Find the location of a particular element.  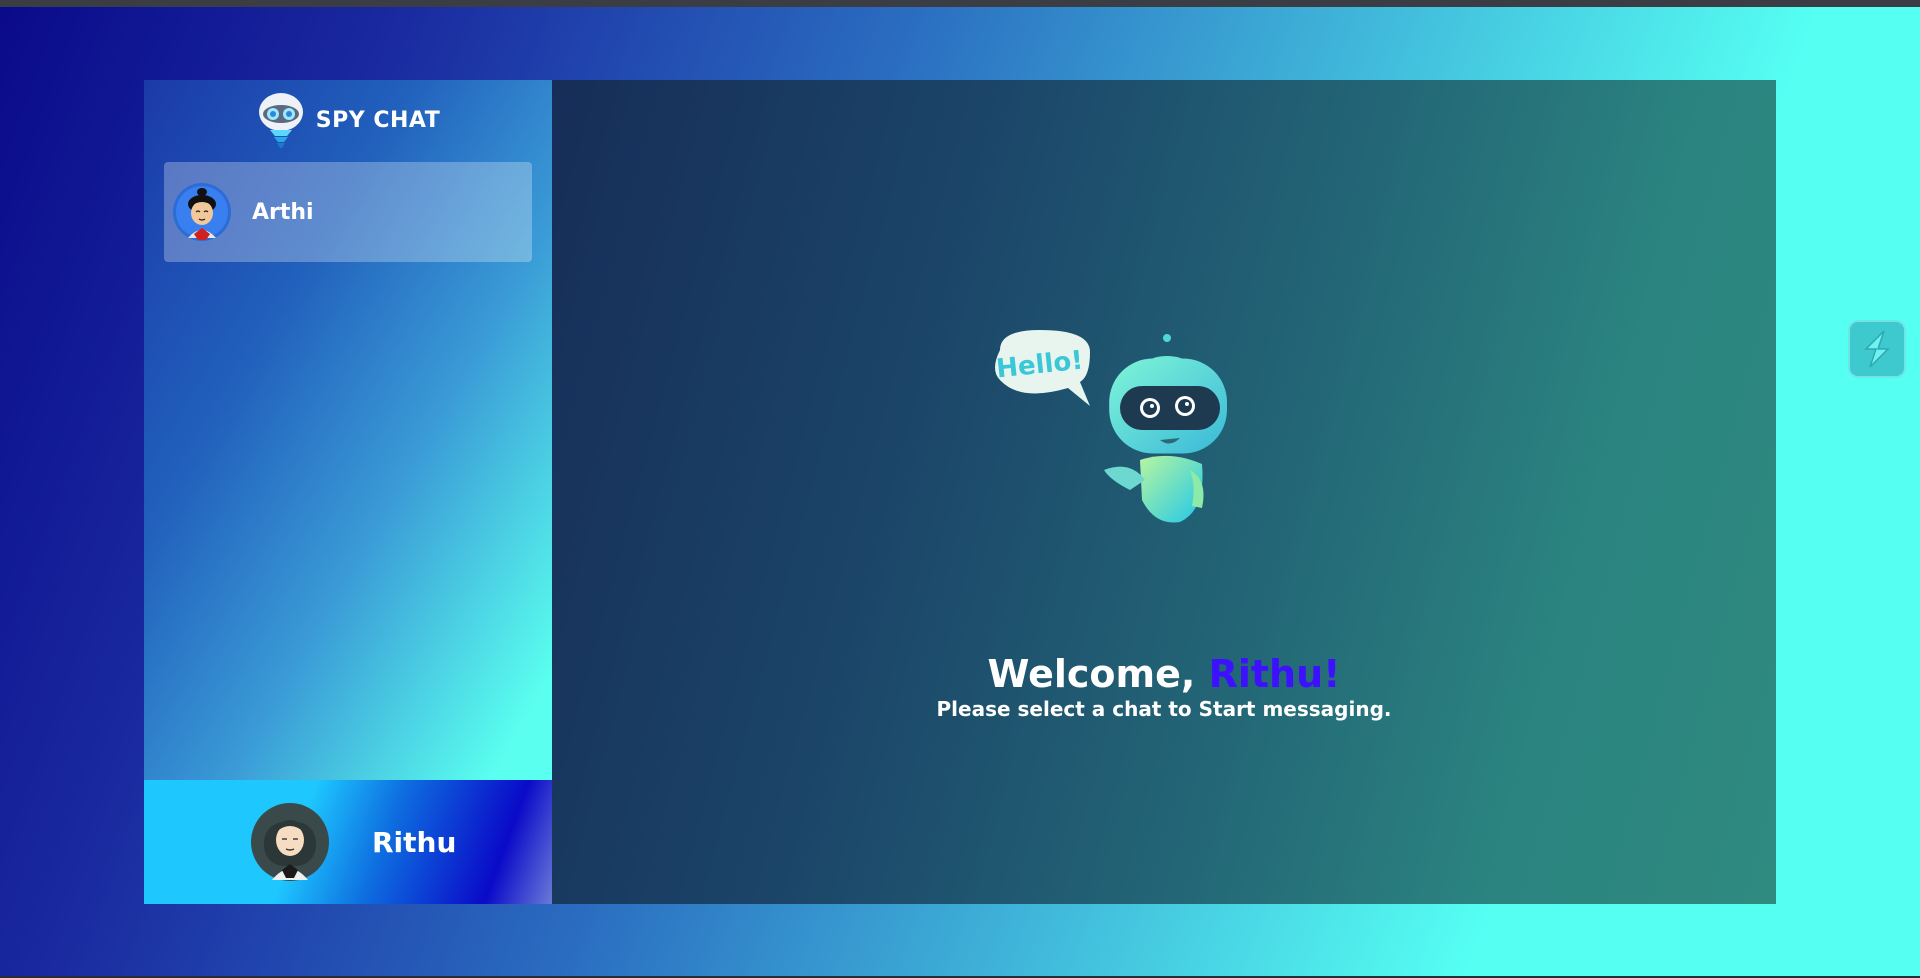

welcome-prefix: Welcome, is located at coordinates (1091, 674).